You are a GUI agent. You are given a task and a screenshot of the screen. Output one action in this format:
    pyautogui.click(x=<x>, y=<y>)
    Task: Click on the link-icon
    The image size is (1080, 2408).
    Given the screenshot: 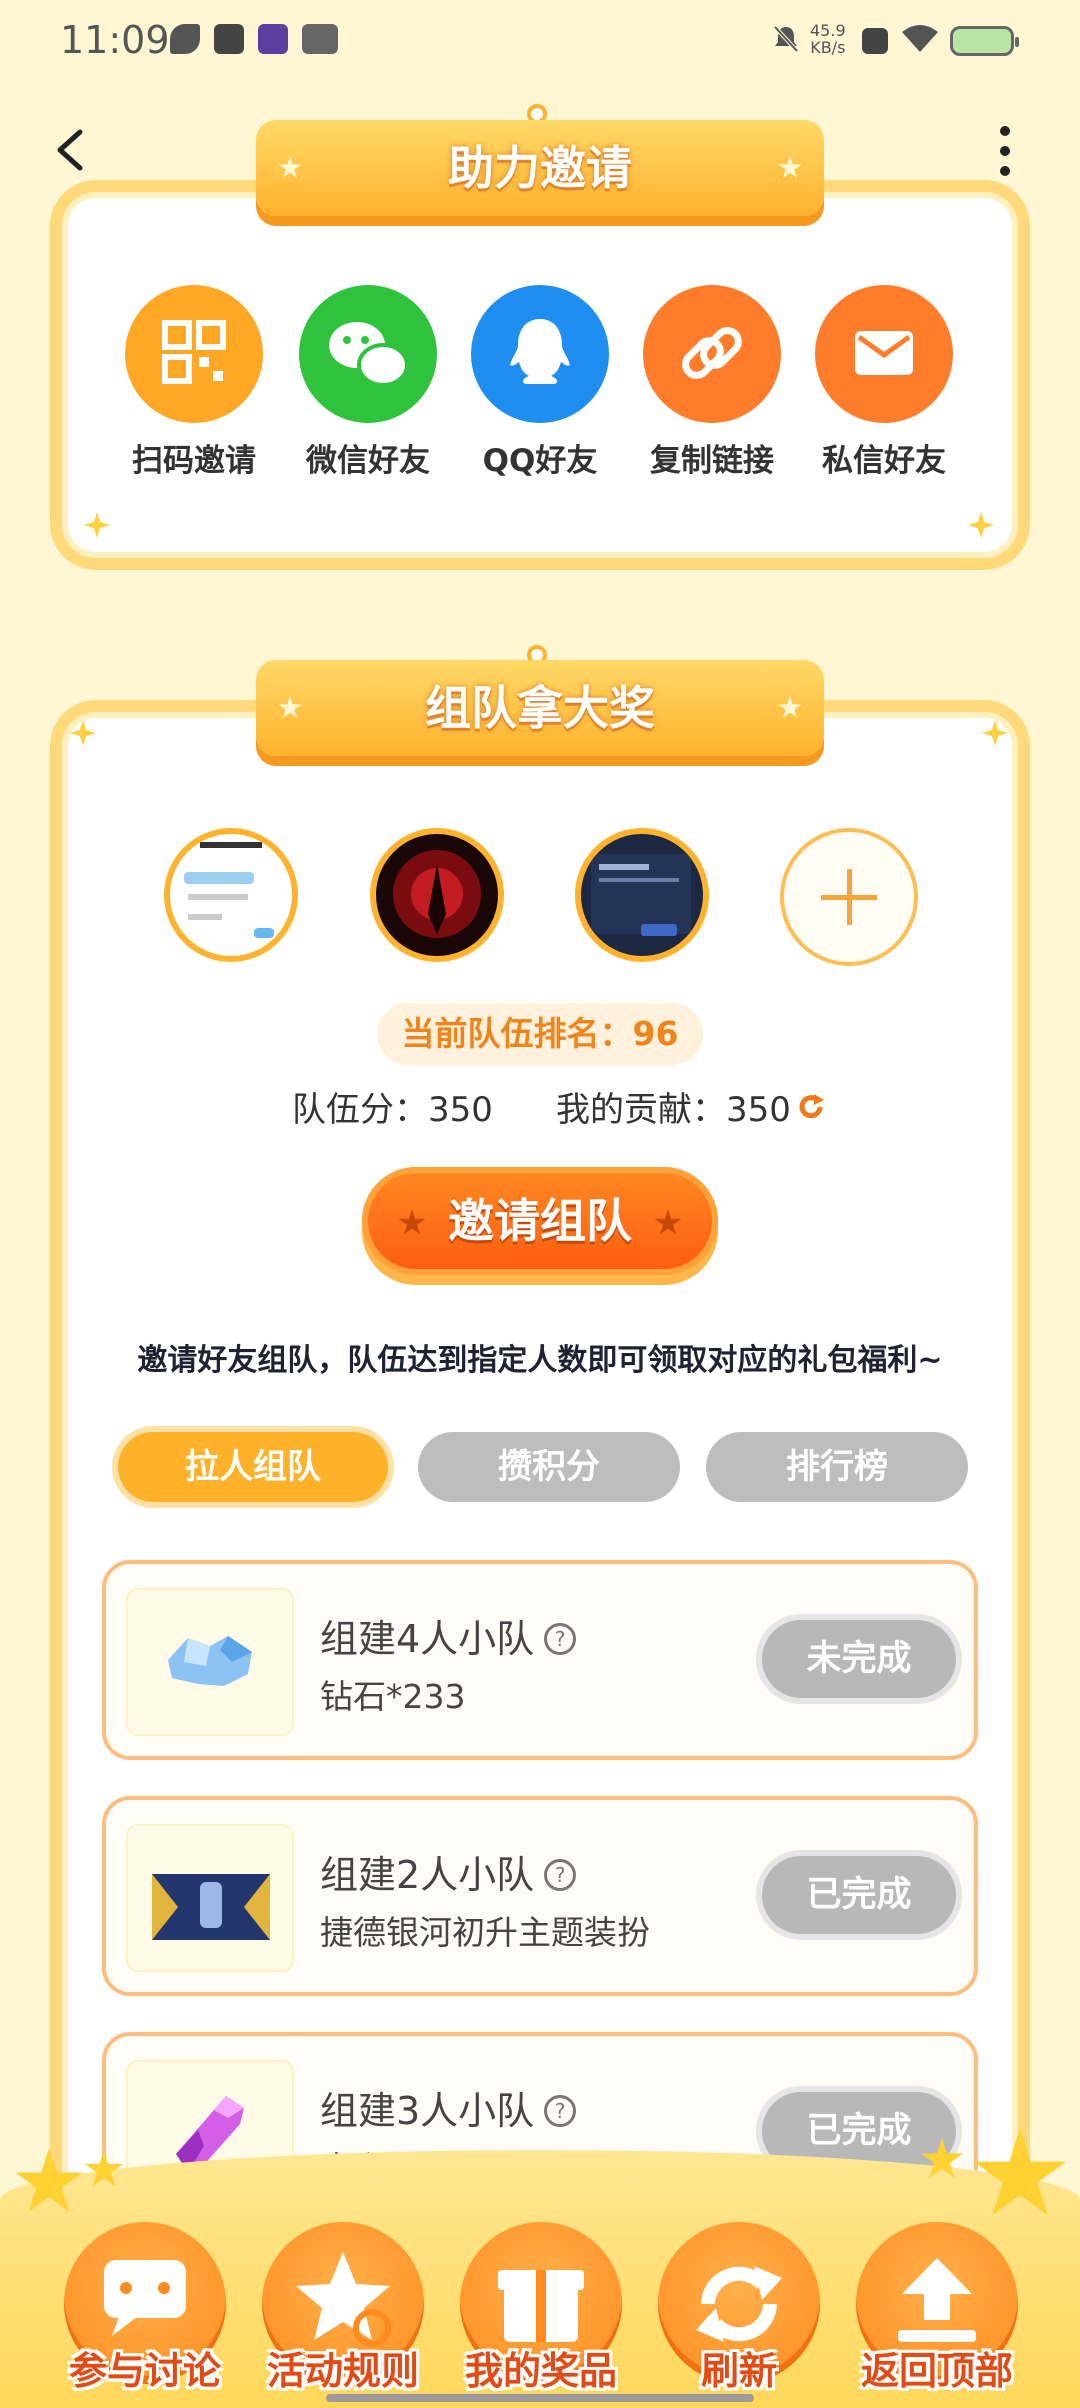 What is the action you would take?
    pyautogui.click(x=712, y=354)
    